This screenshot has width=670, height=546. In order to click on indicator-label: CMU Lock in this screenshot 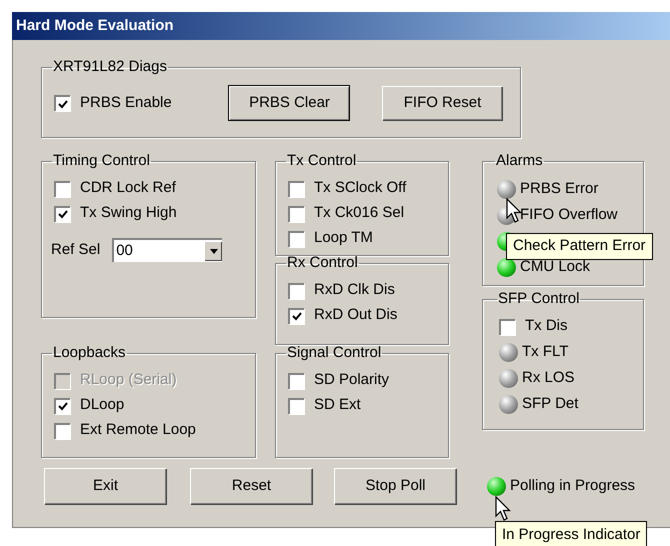, I will do `click(555, 266)`.